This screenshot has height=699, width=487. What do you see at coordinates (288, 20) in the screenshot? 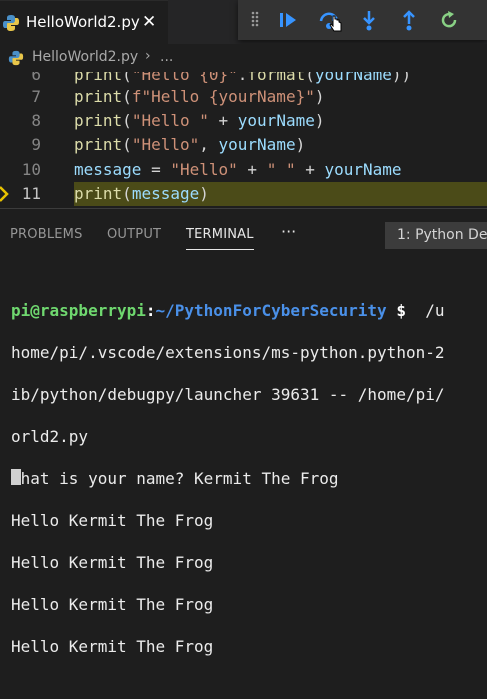
I see `continue-icon` at bounding box center [288, 20].